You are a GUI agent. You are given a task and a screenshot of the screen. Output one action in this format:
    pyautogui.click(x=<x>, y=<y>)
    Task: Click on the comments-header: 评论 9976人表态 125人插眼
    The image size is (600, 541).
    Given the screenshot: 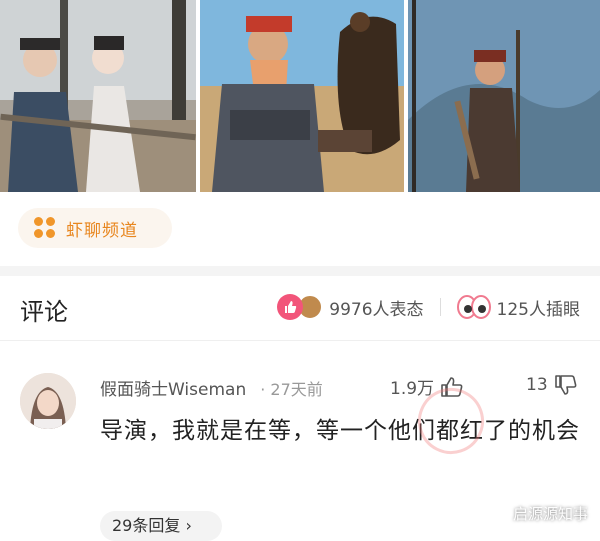 What is the action you would take?
    pyautogui.click(x=300, y=308)
    